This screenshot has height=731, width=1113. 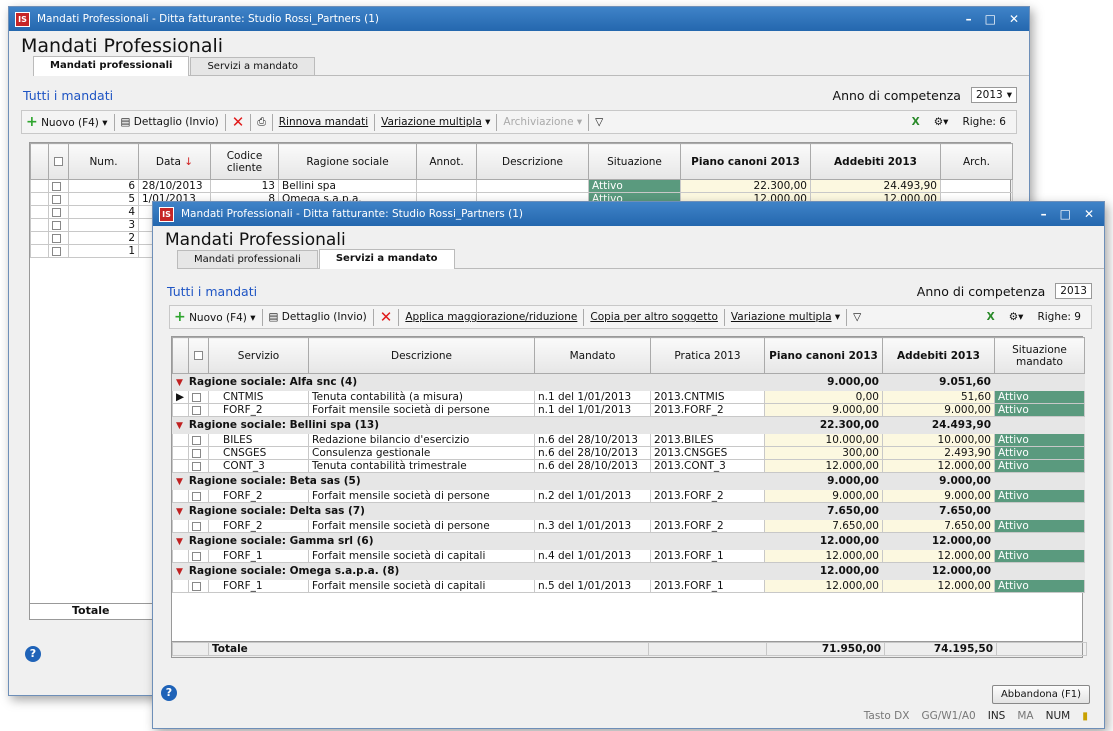 What do you see at coordinates (258, 355) in the screenshot?
I see `col-servizio: Servizio` at bounding box center [258, 355].